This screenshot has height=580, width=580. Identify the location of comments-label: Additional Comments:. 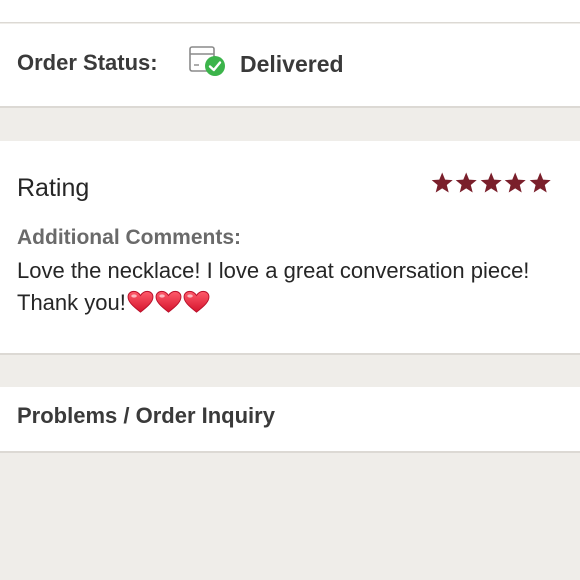
(129, 237).